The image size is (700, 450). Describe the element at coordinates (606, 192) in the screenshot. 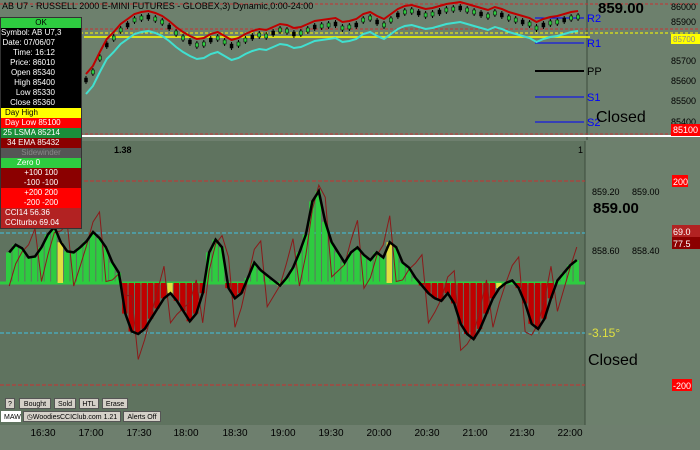

I see `cci-readout: 859.20` at that location.